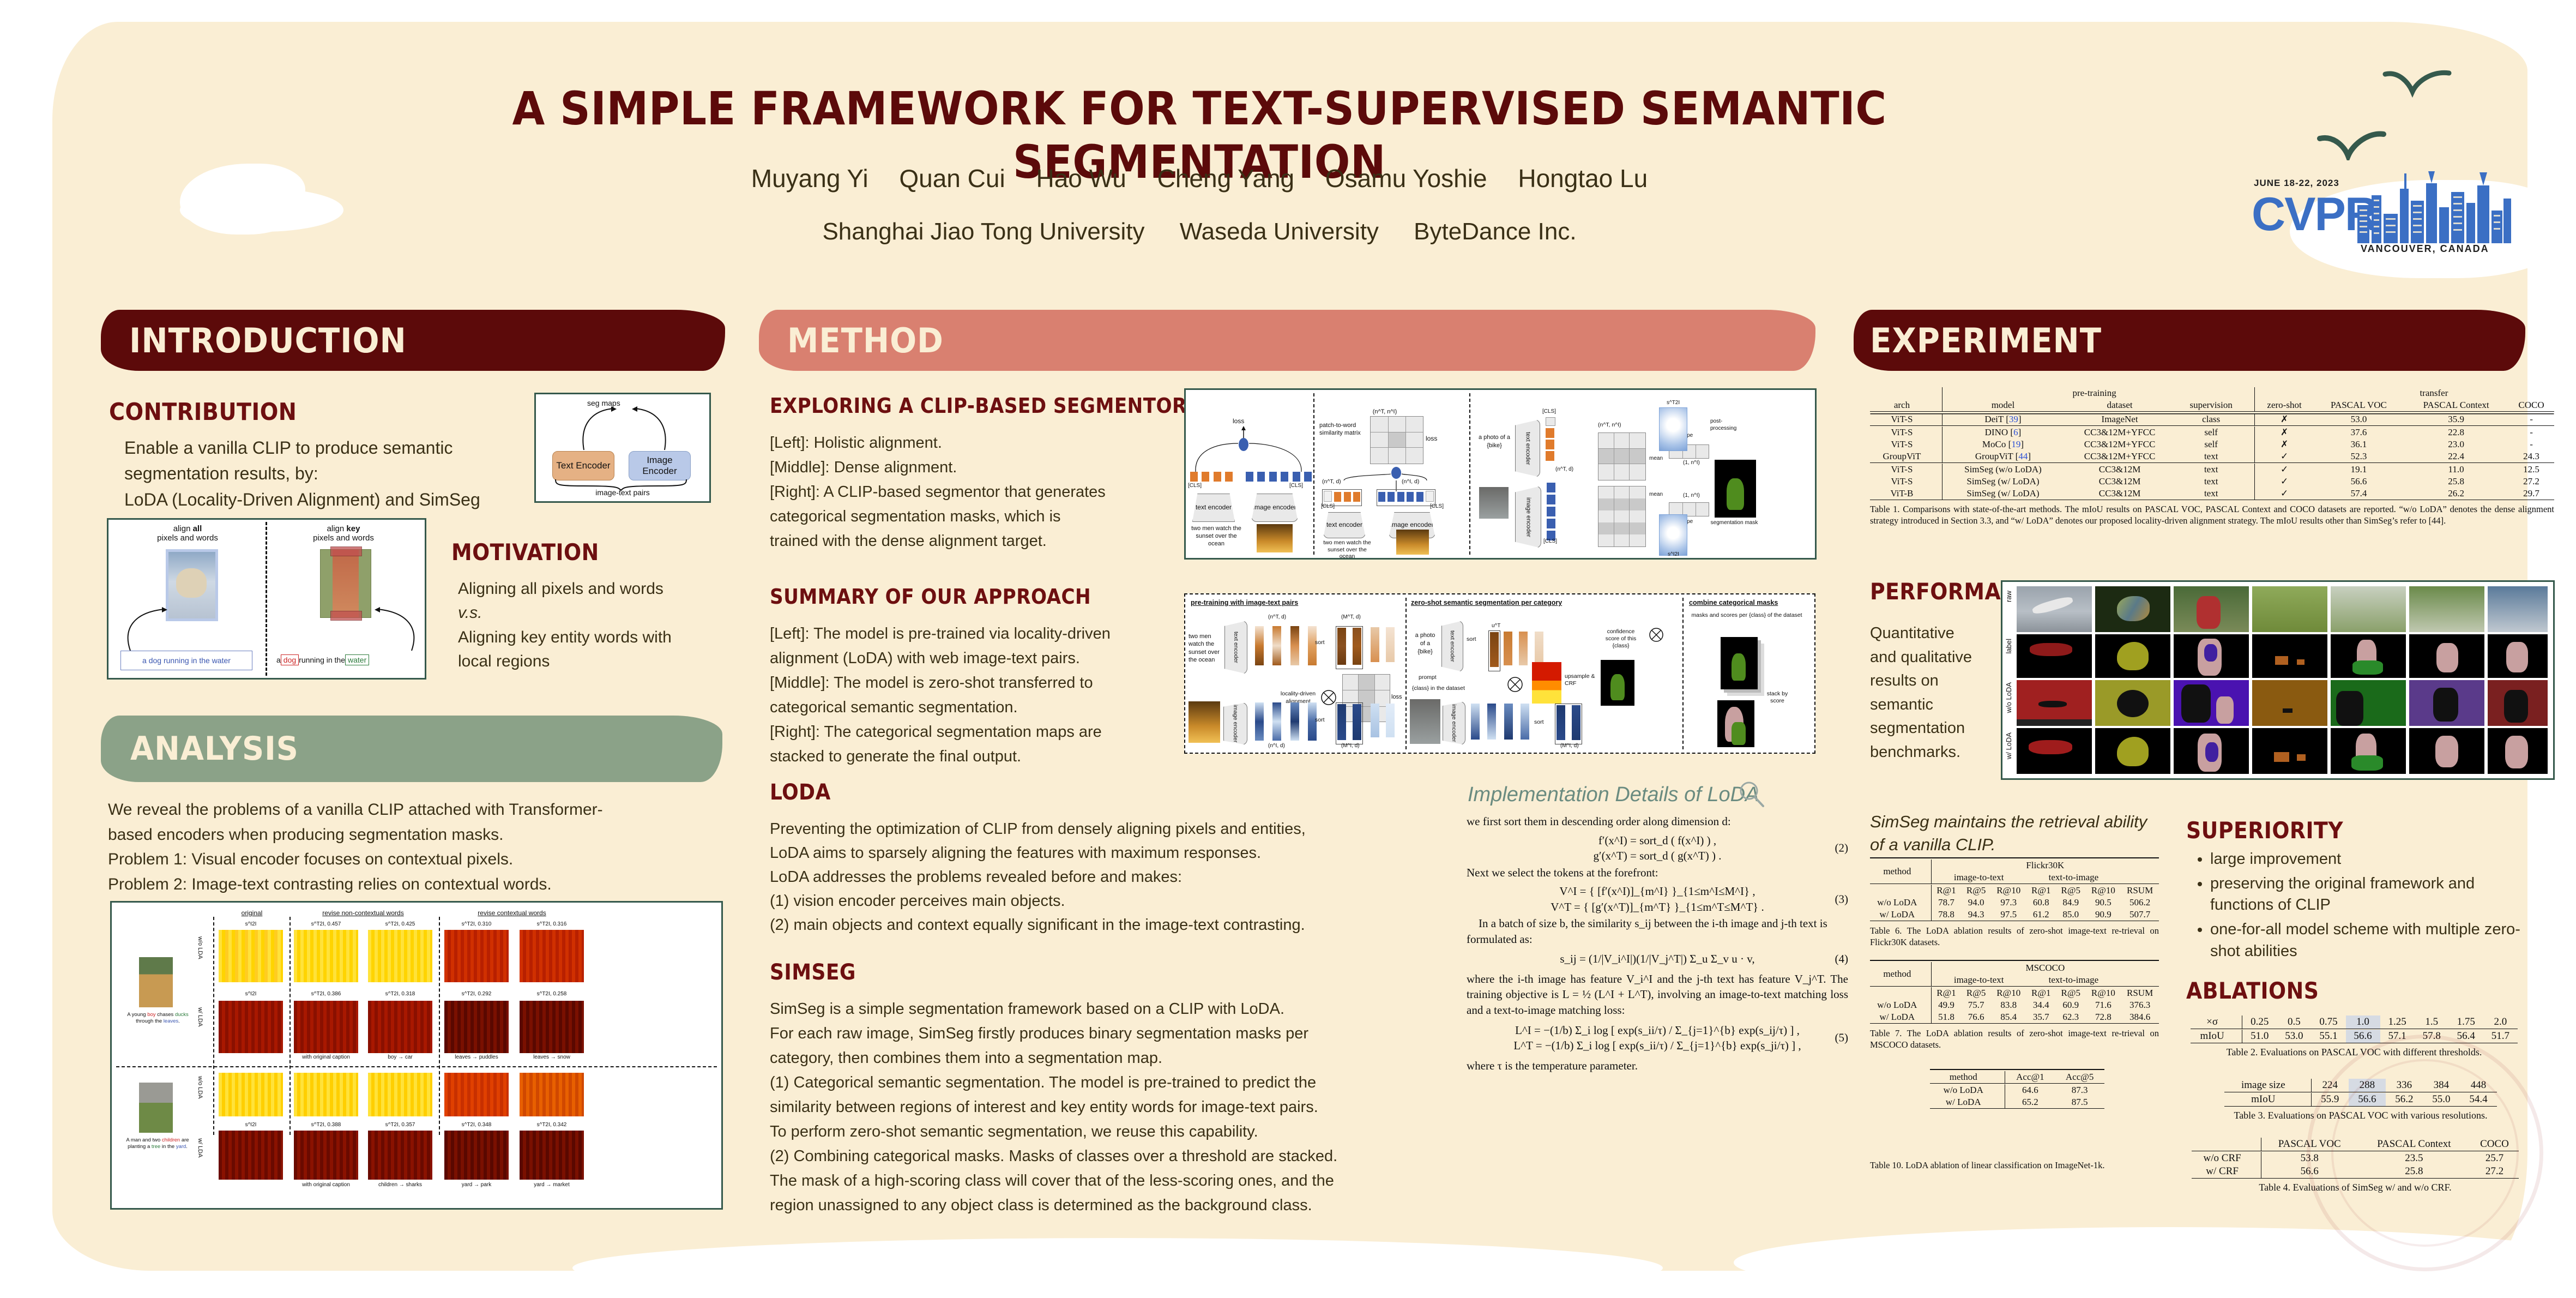 The image size is (2576, 1298). Describe the element at coordinates (1946, 1005) in the screenshot. I see `cell-value: 49.9` at that location.